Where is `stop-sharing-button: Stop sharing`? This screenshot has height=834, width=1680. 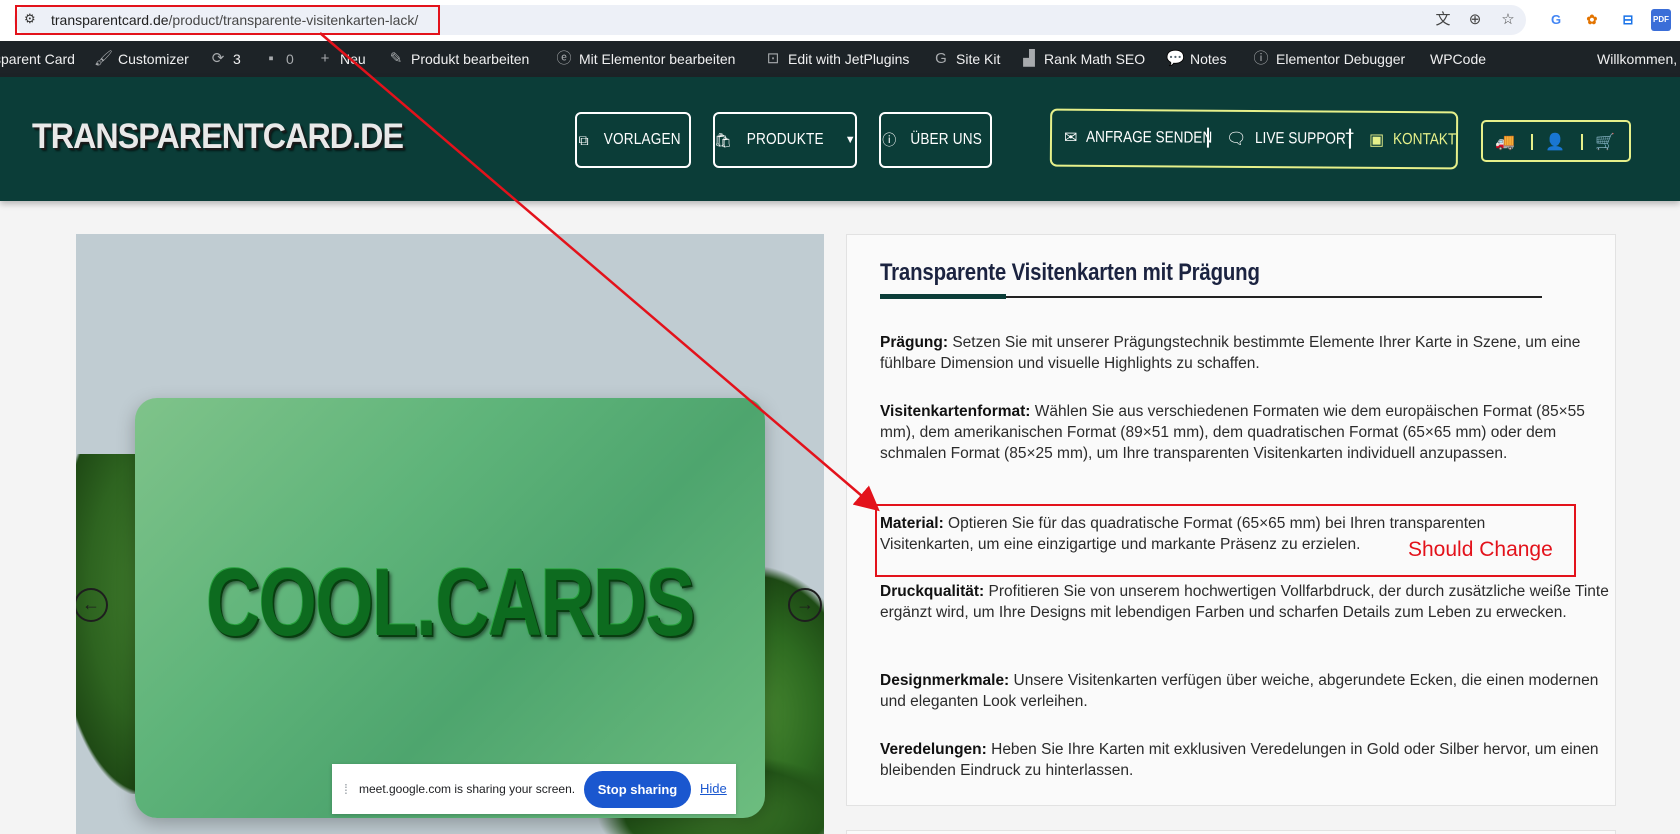
stop-sharing-button: Stop sharing is located at coordinates (637, 789).